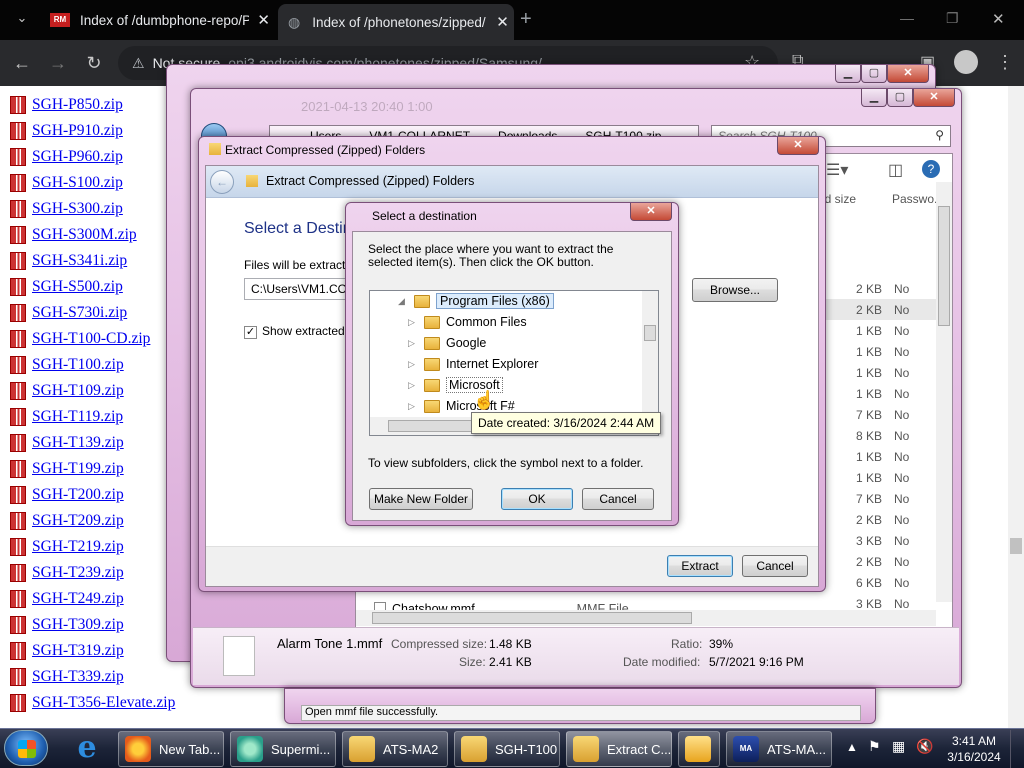  What do you see at coordinates (939, 135) in the screenshot?
I see `search-icon: ⚲` at bounding box center [939, 135].